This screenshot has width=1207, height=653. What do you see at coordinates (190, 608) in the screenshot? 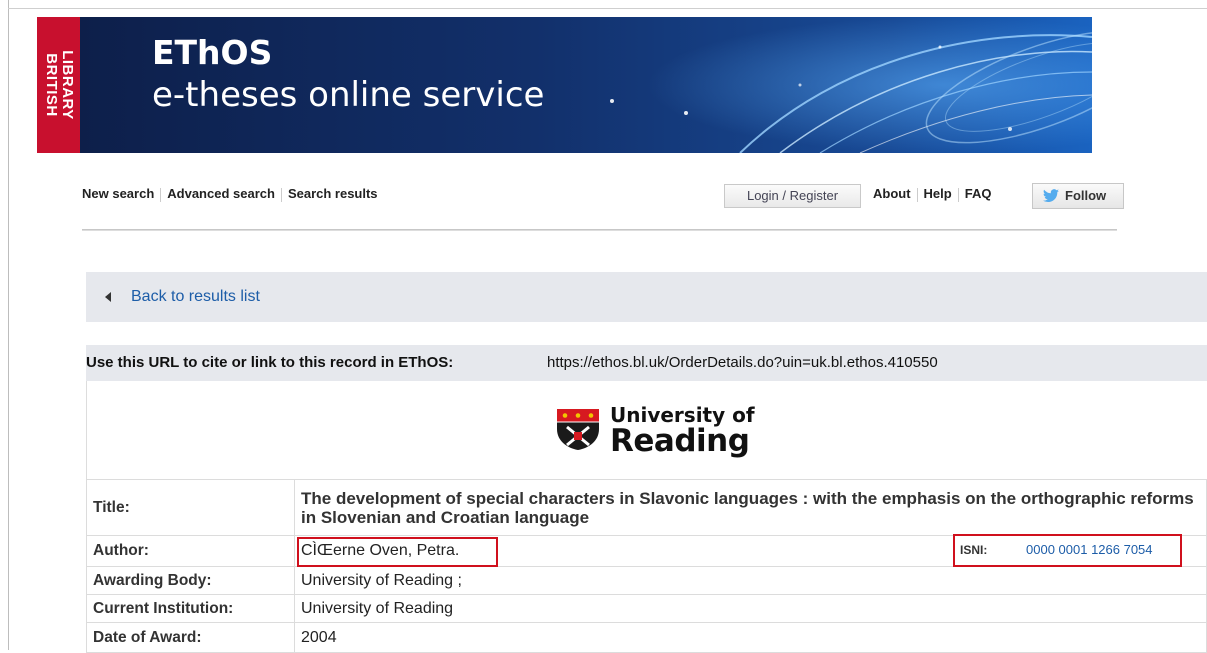
I see `current-institution-label: Current Institution:` at bounding box center [190, 608].